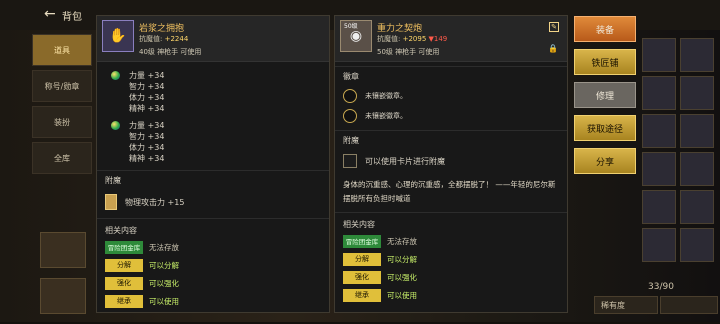 The image size is (720, 324). Describe the element at coordinates (351, 26) in the screenshot. I see `item-badge: 50级` at that location.